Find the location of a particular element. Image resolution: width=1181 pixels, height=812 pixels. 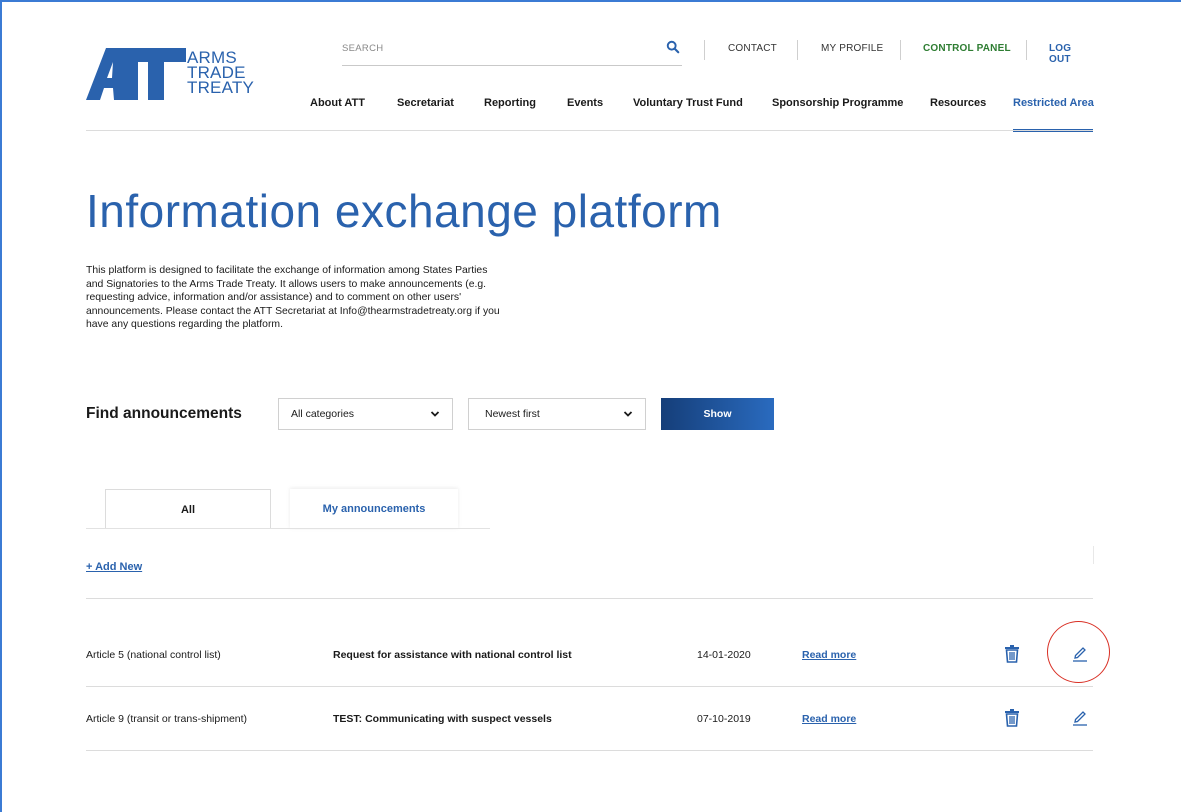

nav-voluntary-trust-fund: Voluntary Trust Fund is located at coordinates (688, 103).